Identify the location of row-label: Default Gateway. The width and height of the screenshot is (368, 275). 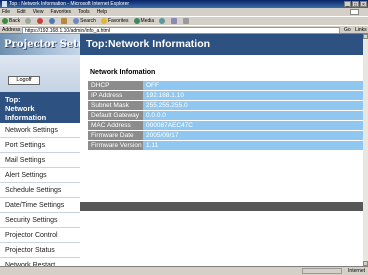
(115, 115).